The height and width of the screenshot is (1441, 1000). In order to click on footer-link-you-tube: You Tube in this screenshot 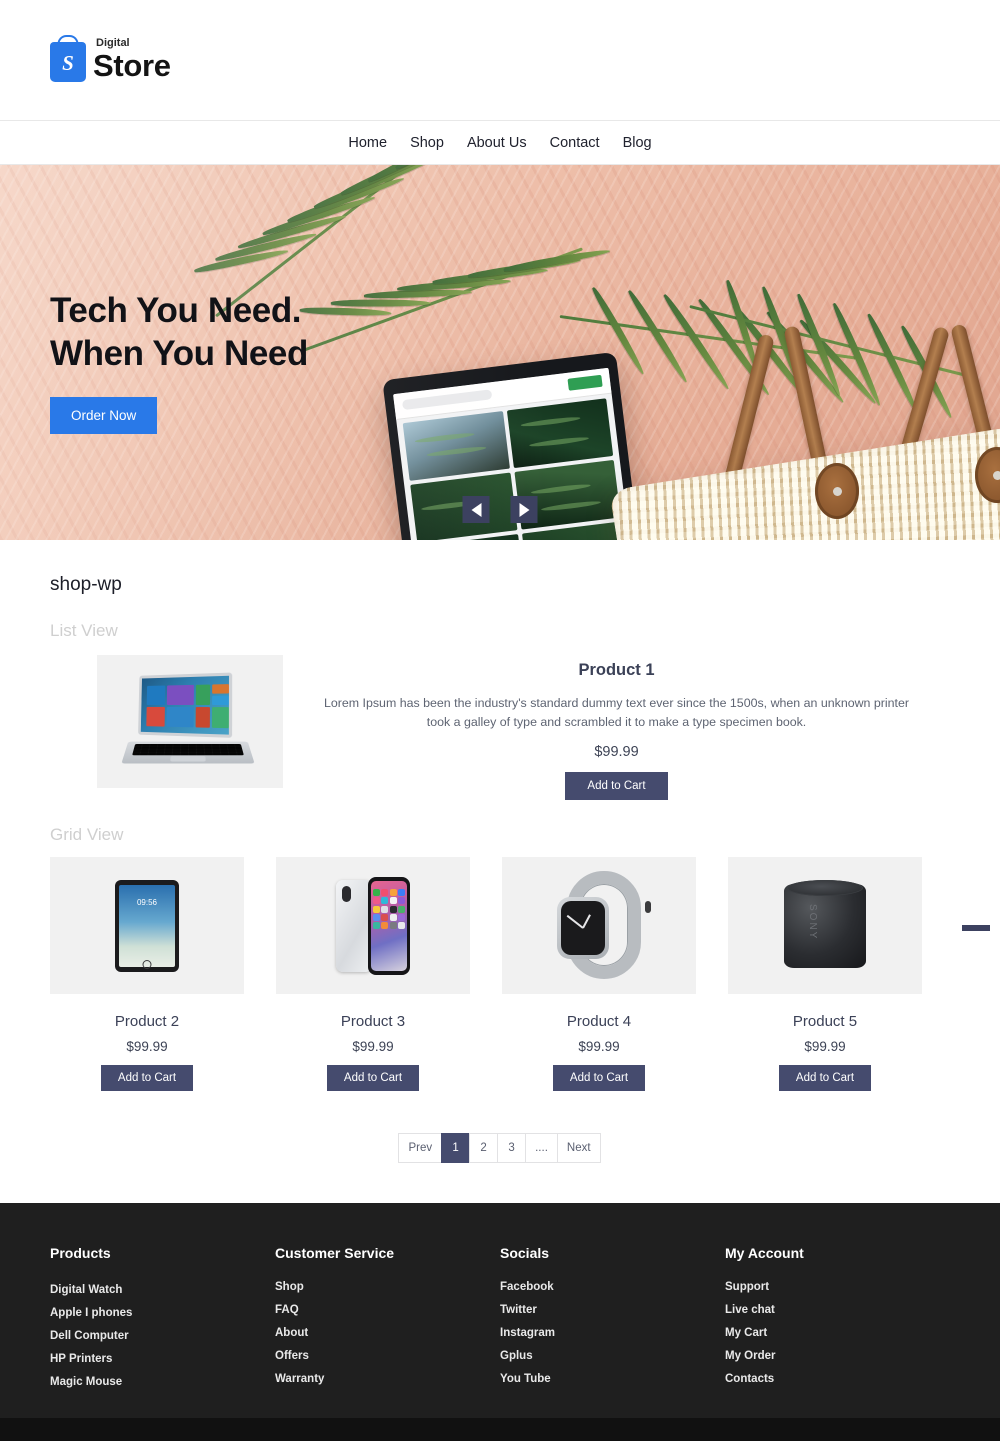, I will do `click(612, 1379)`.